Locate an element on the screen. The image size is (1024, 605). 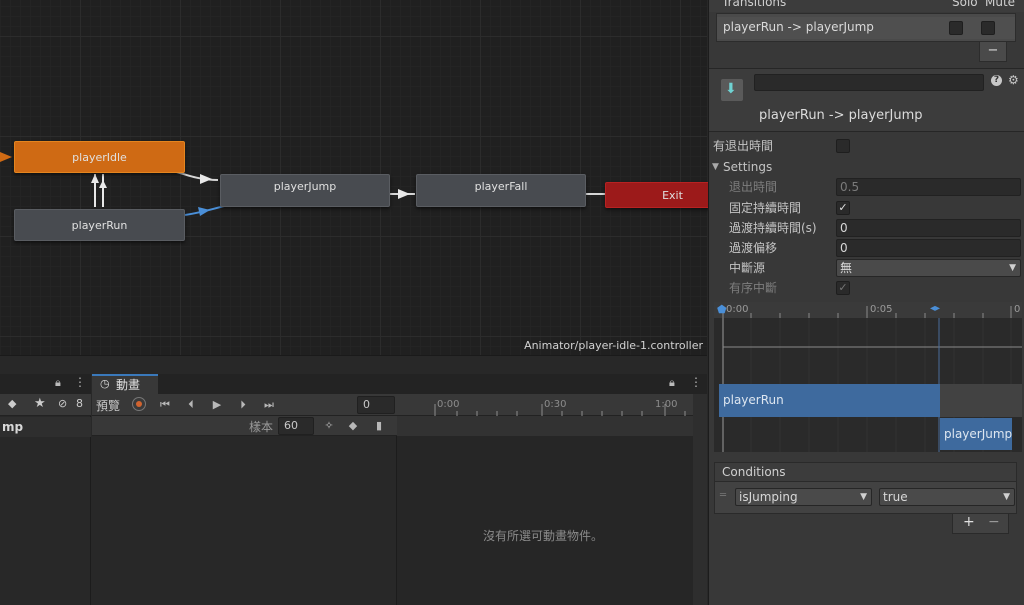
mute-checkbox is located at coordinates (988, 28).